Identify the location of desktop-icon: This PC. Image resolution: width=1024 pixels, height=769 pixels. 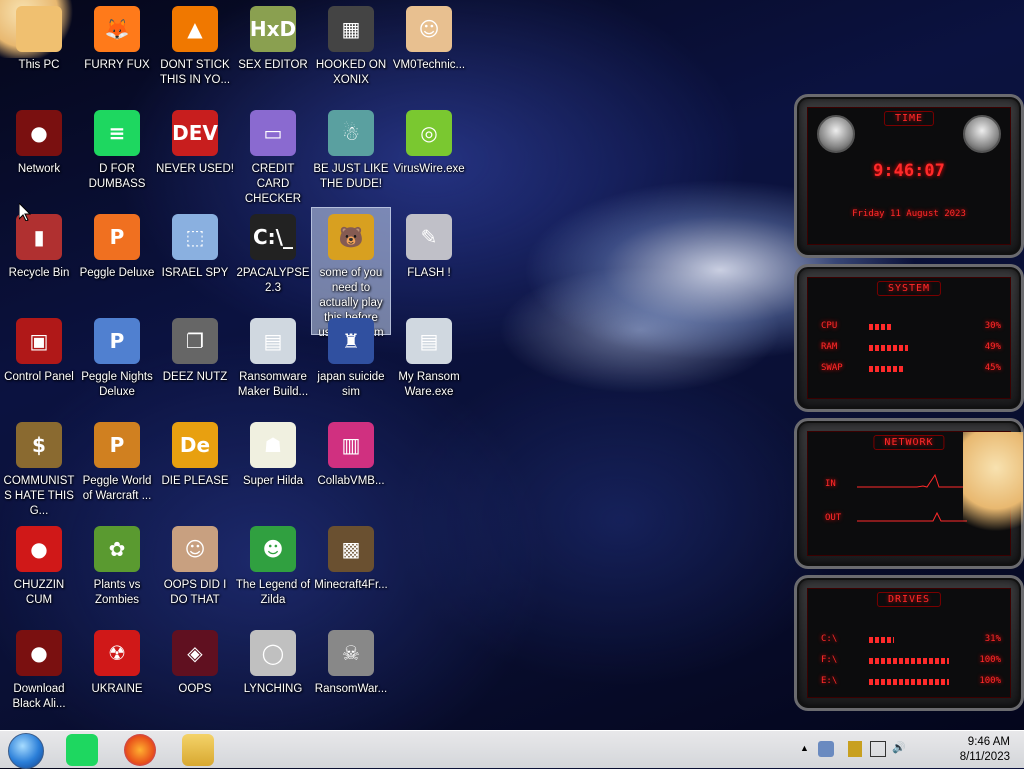
(39, 50).